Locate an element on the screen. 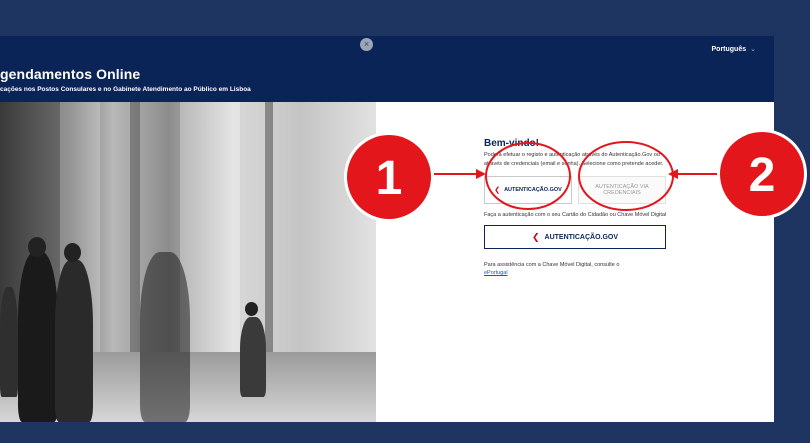  chevron-down-icon: ⌄ is located at coordinates (753, 49).